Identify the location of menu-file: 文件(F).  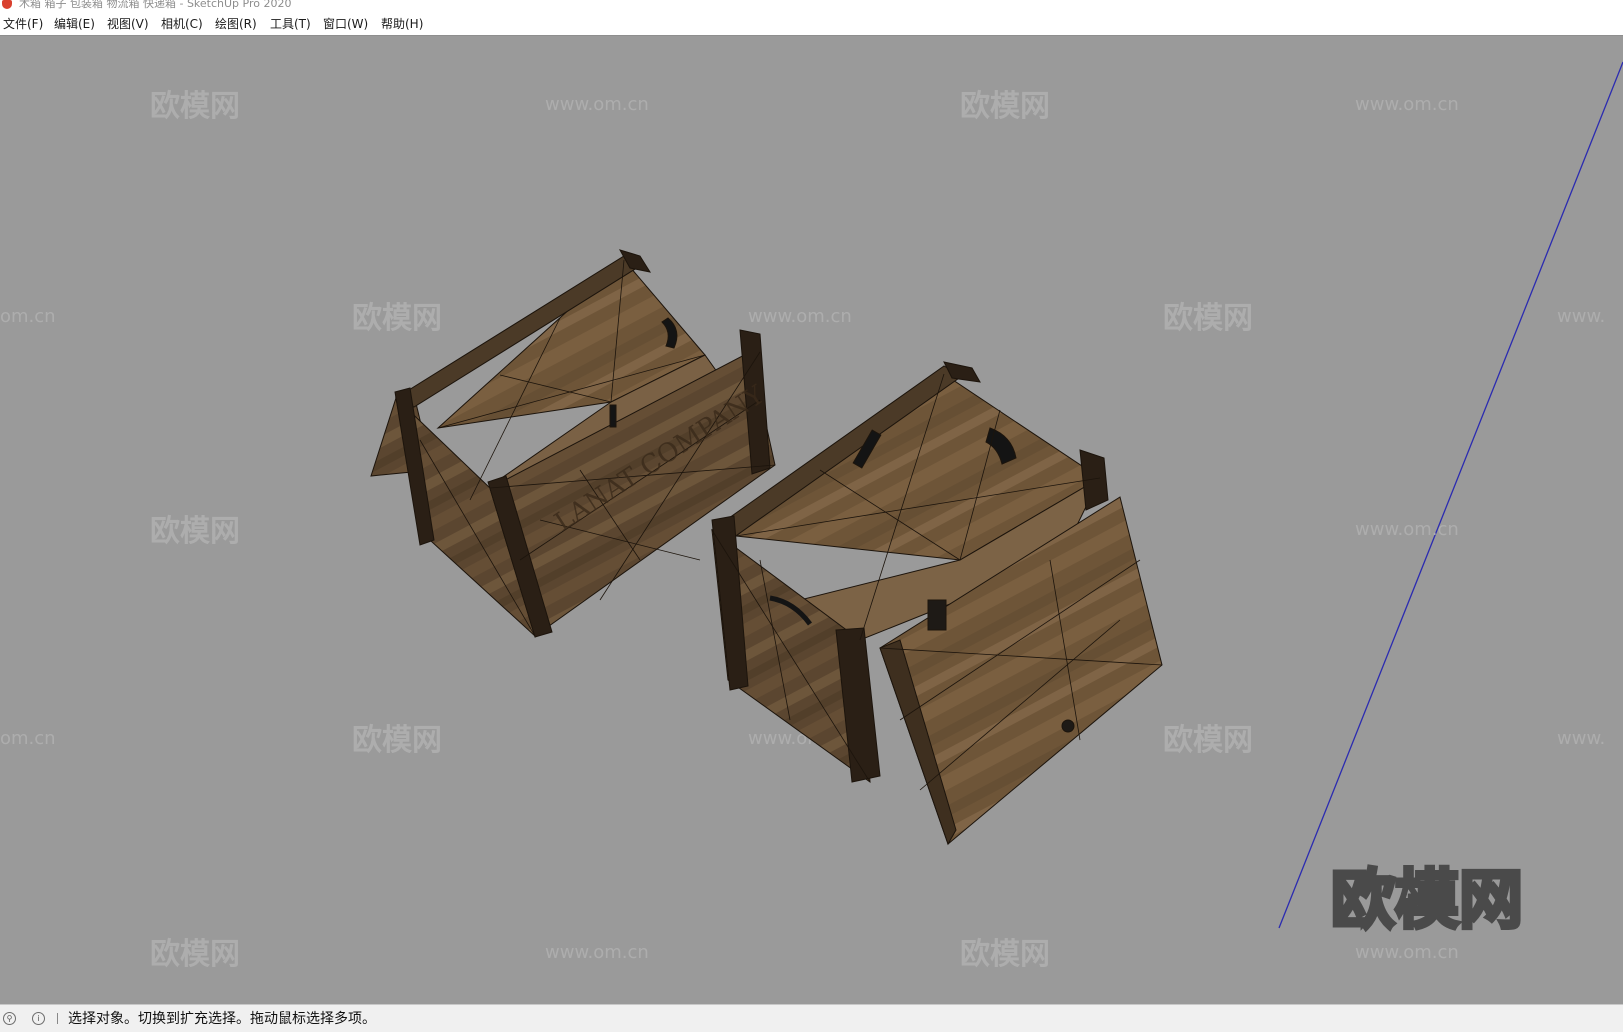
(23, 24).